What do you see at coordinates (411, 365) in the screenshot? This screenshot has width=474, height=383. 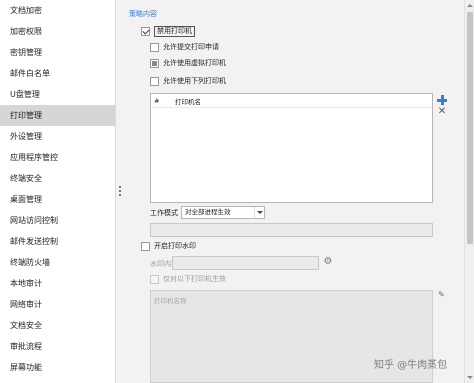 I see `zhihu-watermark: 知乎 @牛肉蒸包` at bounding box center [411, 365].